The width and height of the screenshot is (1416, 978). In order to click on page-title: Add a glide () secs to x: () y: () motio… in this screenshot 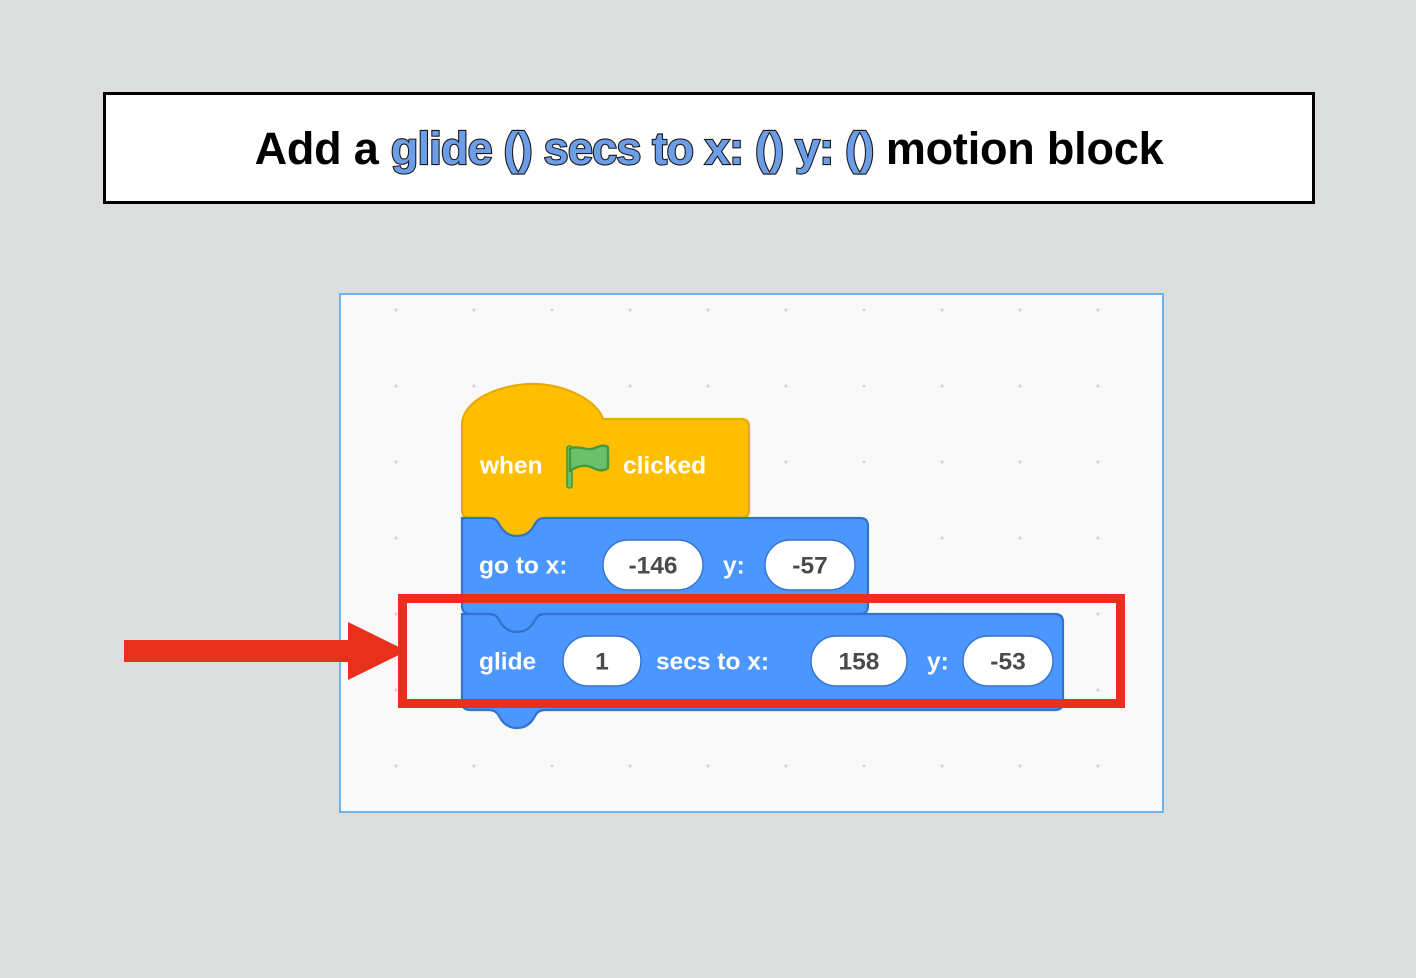, I will do `click(709, 148)`.